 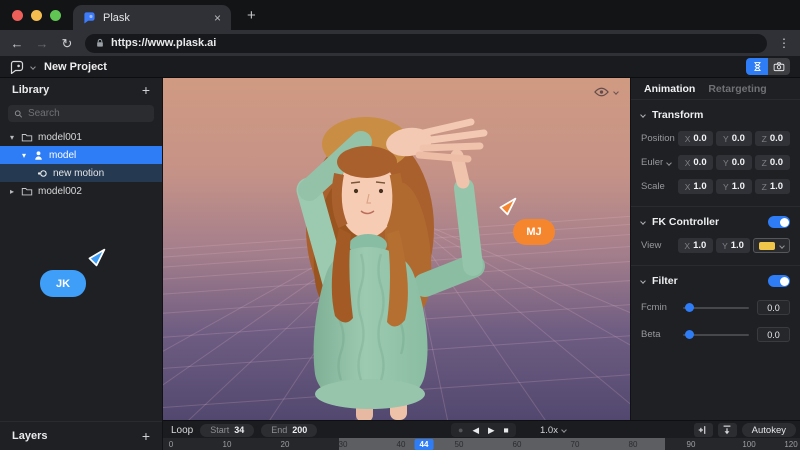 What do you see at coordinates (491, 430) in the screenshot?
I see `play-button: ▶` at bounding box center [491, 430].